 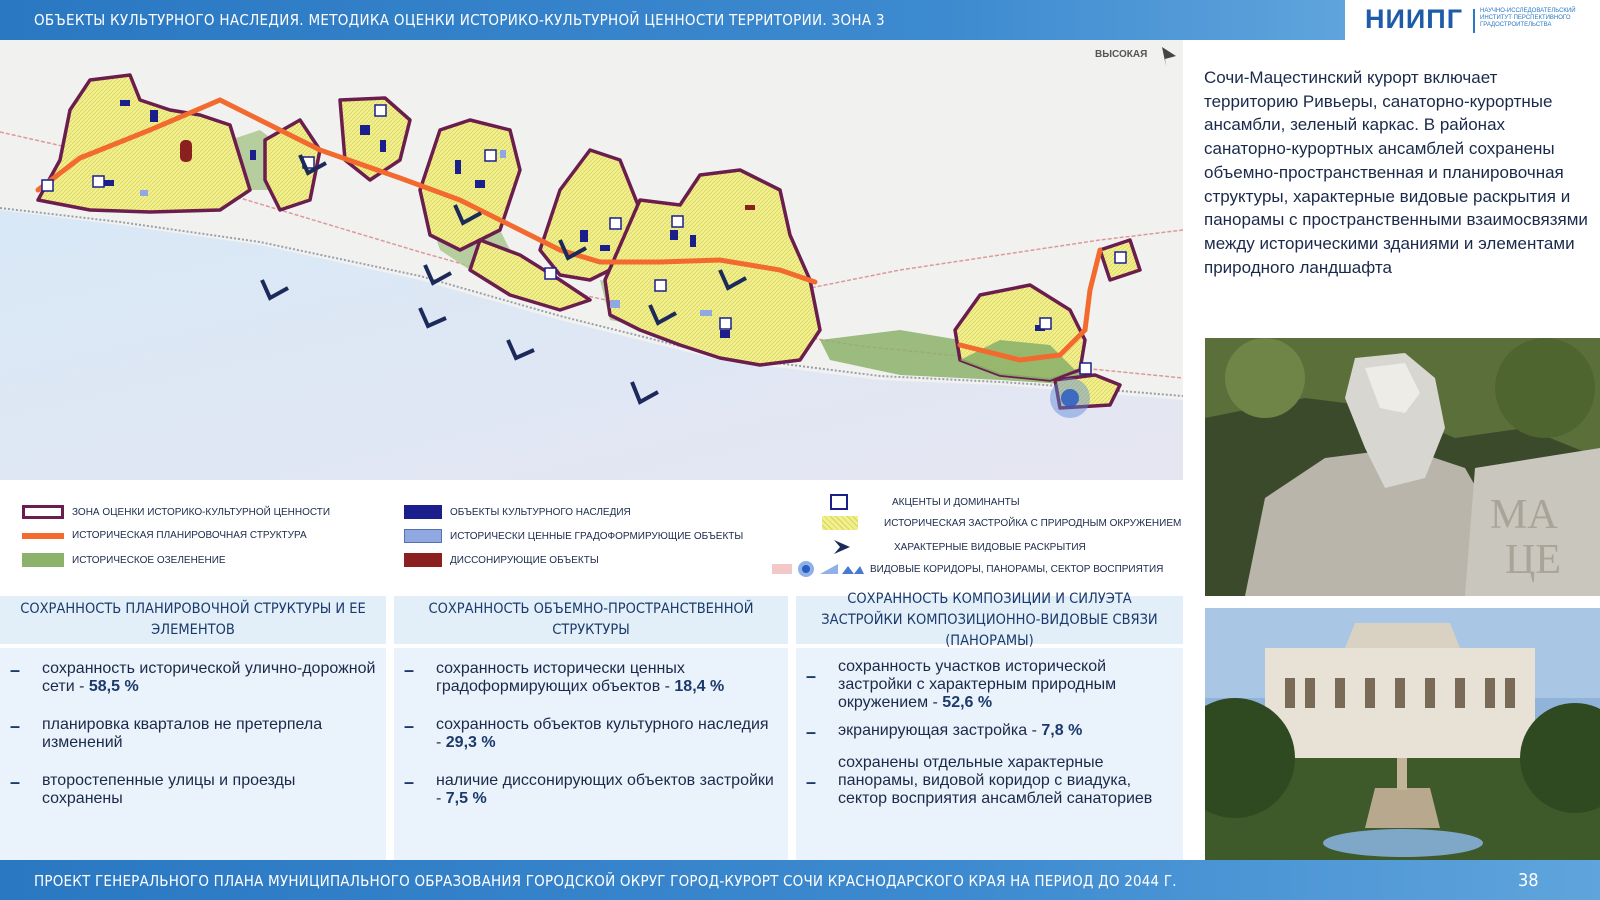 What do you see at coordinates (956, 502) in the screenshot?
I see `legend-accents-label: АКЦЕНТЫ И ДОМИНАНТЫ` at bounding box center [956, 502].